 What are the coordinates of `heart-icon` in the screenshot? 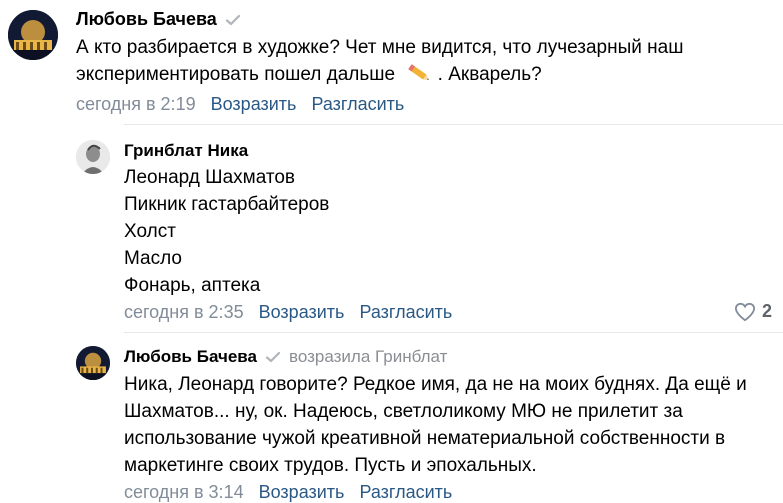 It's located at (745, 311).